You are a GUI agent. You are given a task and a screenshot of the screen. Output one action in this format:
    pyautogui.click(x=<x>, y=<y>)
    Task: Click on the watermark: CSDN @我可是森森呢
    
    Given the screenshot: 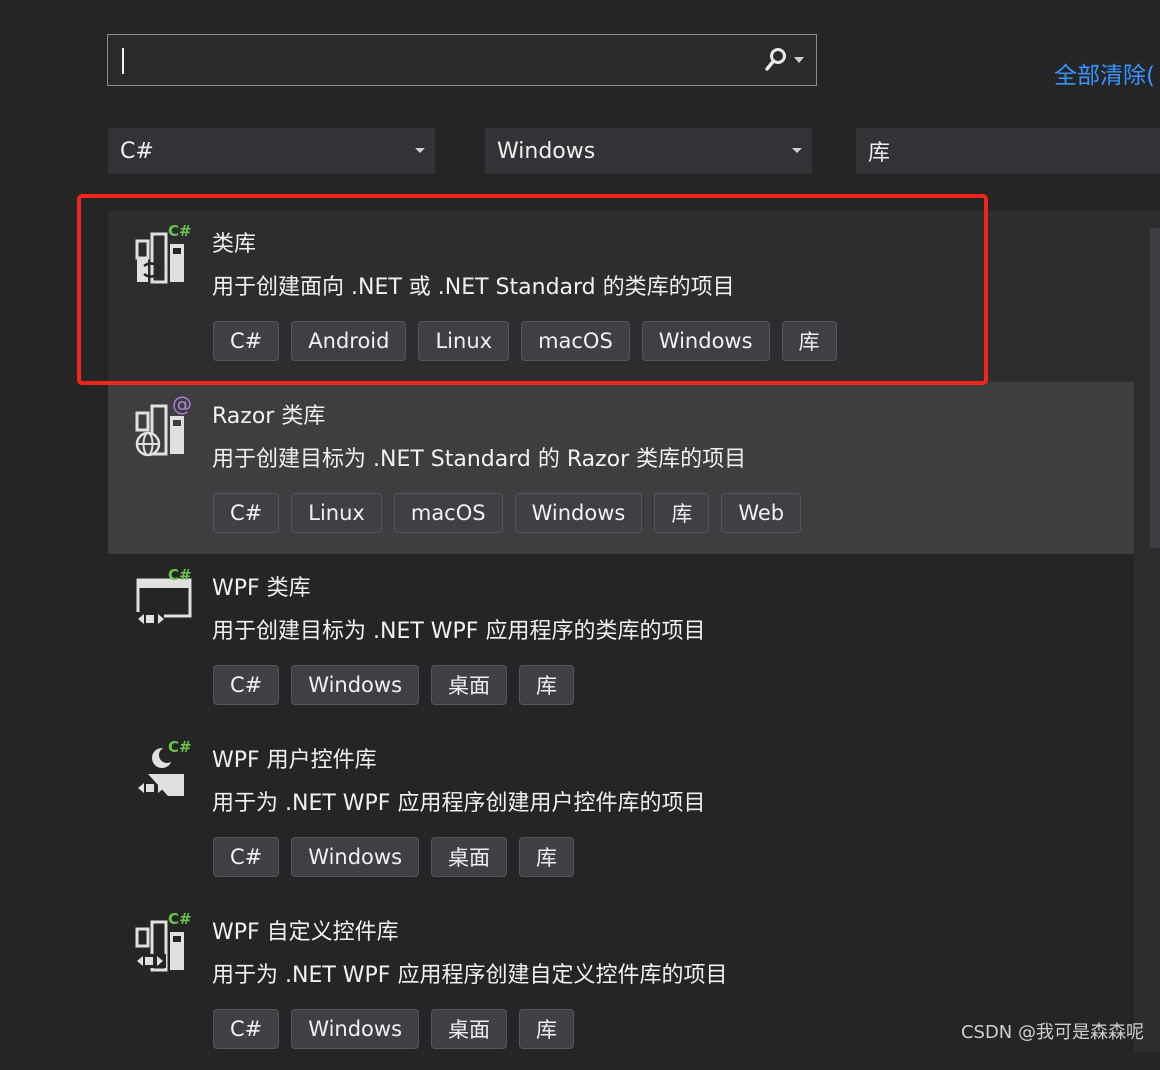 What is the action you would take?
    pyautogui.click(x=1052, y=1032)
    